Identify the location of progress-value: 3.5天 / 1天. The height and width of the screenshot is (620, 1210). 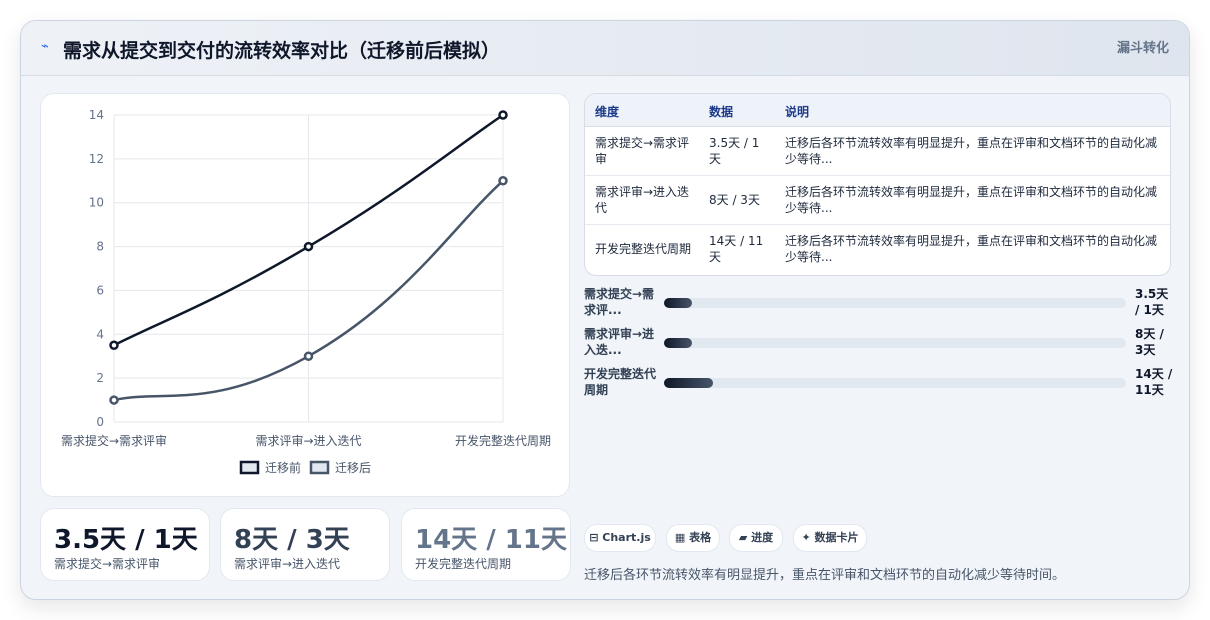
(1152, 302).